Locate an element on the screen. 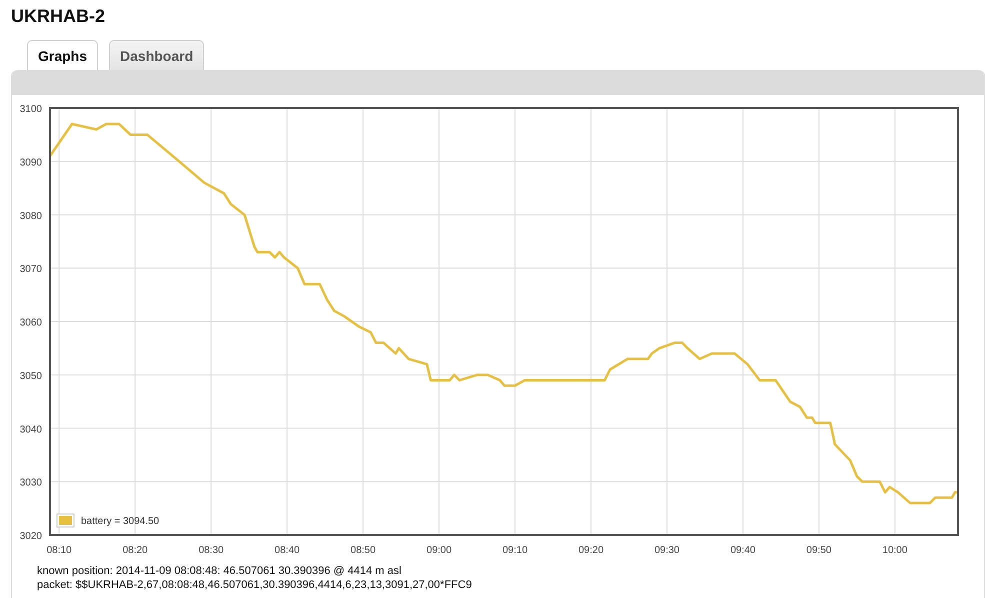 The width and height of the screenshot is (985, 598). info-text: known position: 2014-11-09 08:08:48: 46.507061 30.390396 @ 4414 m asl is located at coordinates (219, 571).